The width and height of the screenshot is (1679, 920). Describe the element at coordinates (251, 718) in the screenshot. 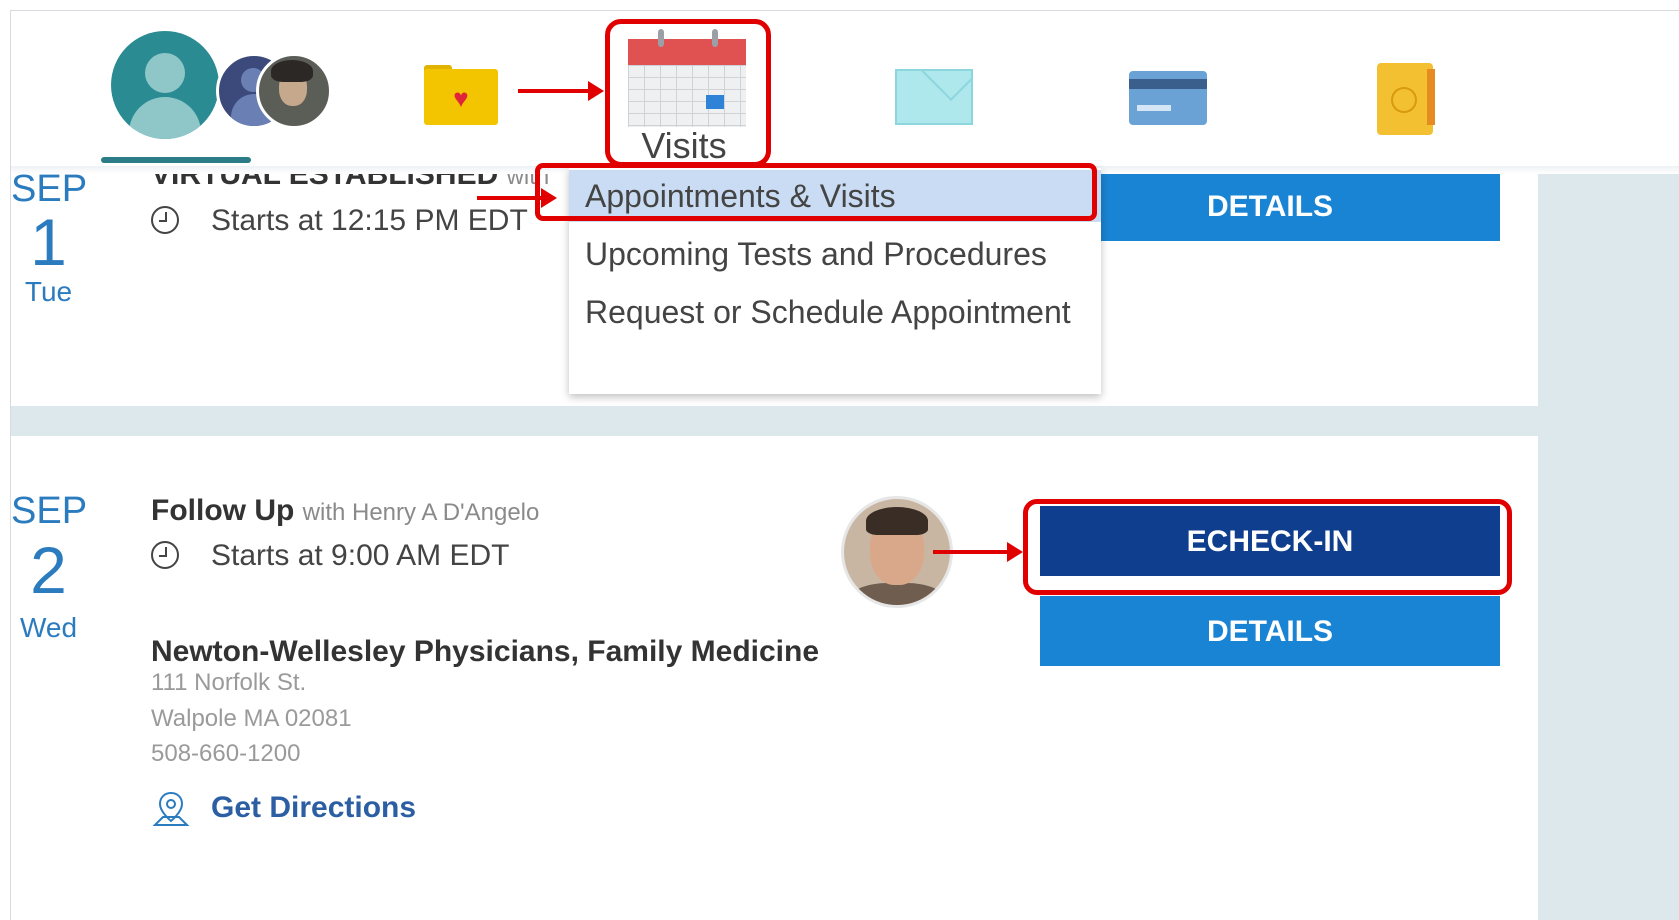

I see `location-address-line2: Walpole MA 02081` at that location.